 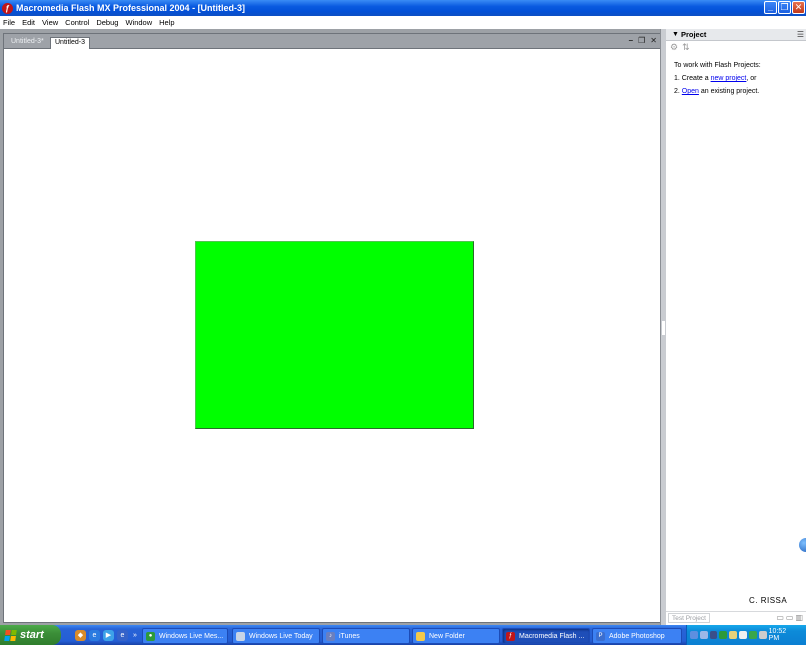 I want to click on restore-button: ❐, so click(x=784, y=7).